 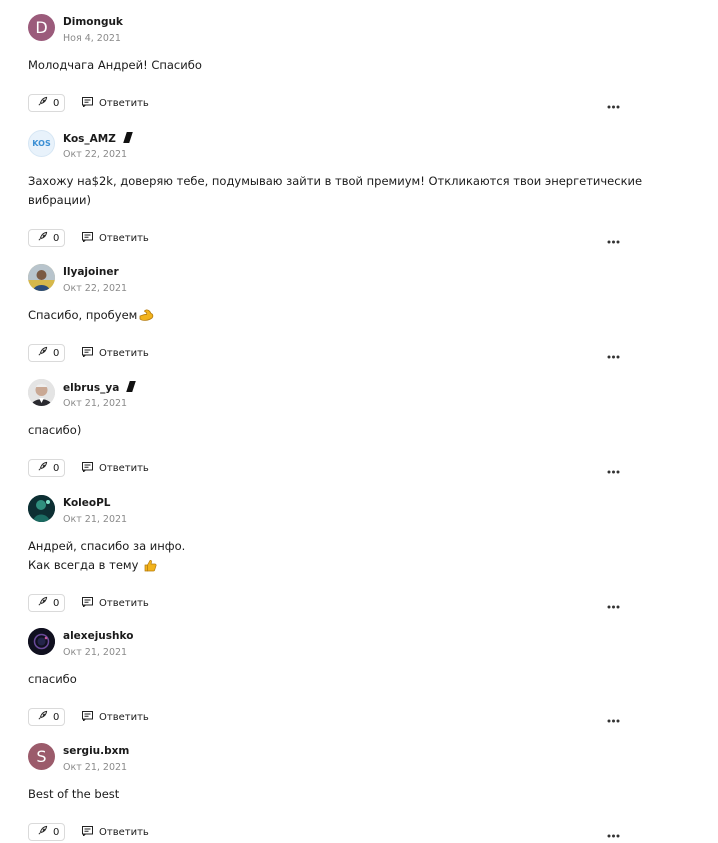 I want to click on comment-text-line: спасибо, so click(x=52, y=679).